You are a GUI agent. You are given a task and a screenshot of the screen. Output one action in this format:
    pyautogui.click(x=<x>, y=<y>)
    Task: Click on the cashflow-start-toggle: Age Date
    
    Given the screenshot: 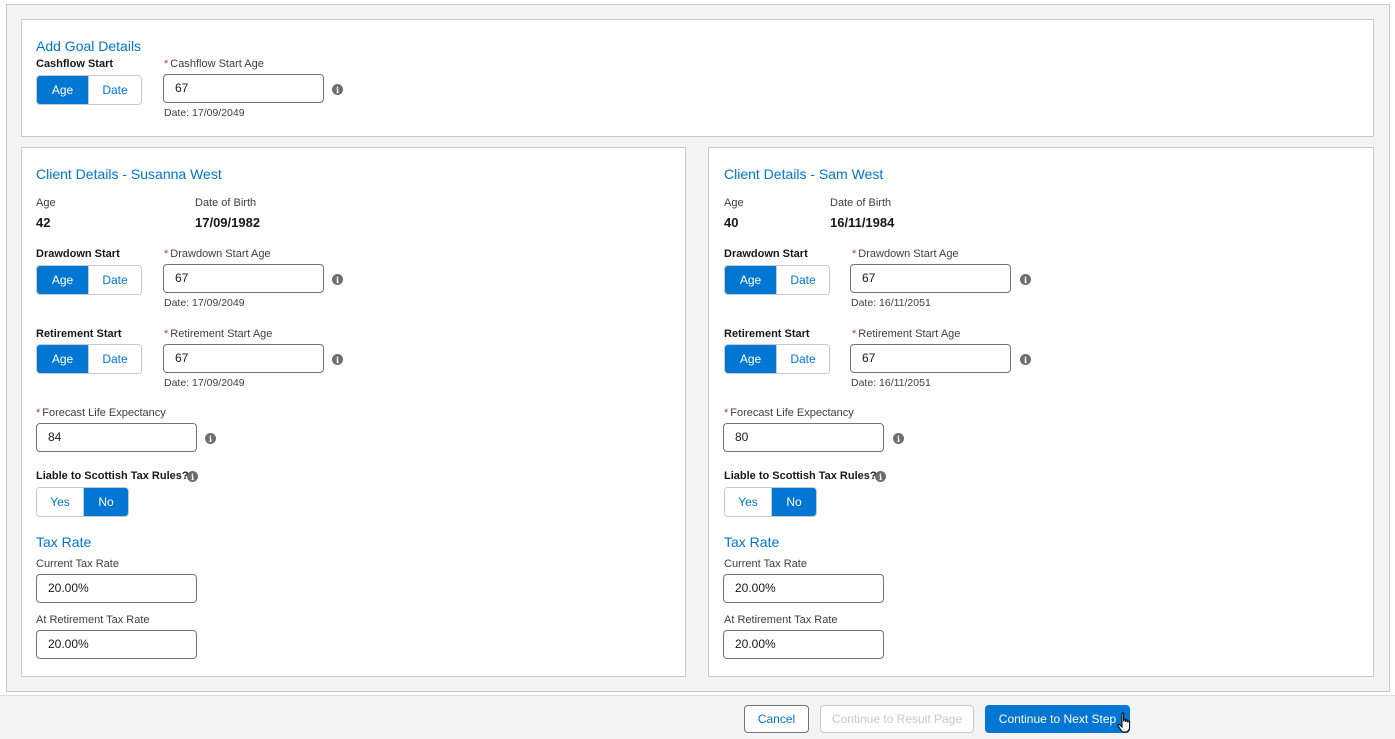 What is the action you would take?
    pyautogui.click(x=89, y=90)
    